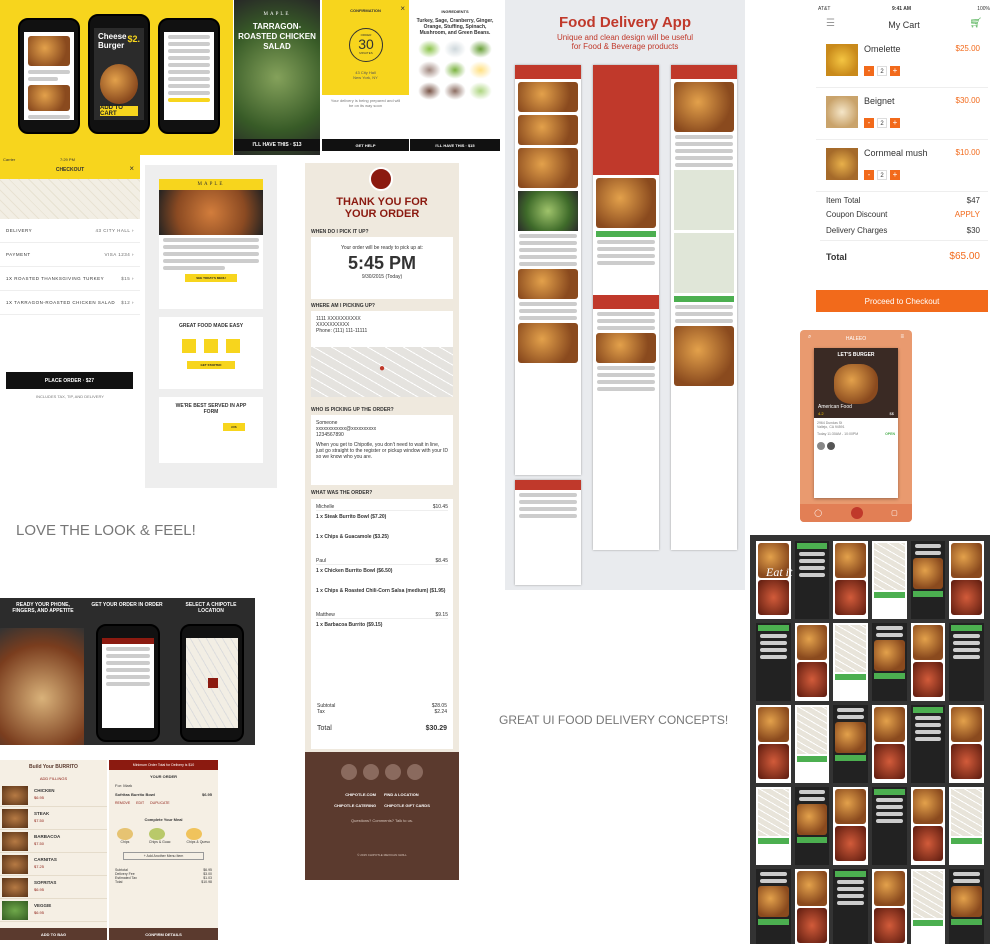 Image resolution: width=1000 pixels, height=944 pixels. Describe the element at coordinates (277, 145) in the screenshot. I see `order-button: I'LL HAVE THIS · $13` at that location.